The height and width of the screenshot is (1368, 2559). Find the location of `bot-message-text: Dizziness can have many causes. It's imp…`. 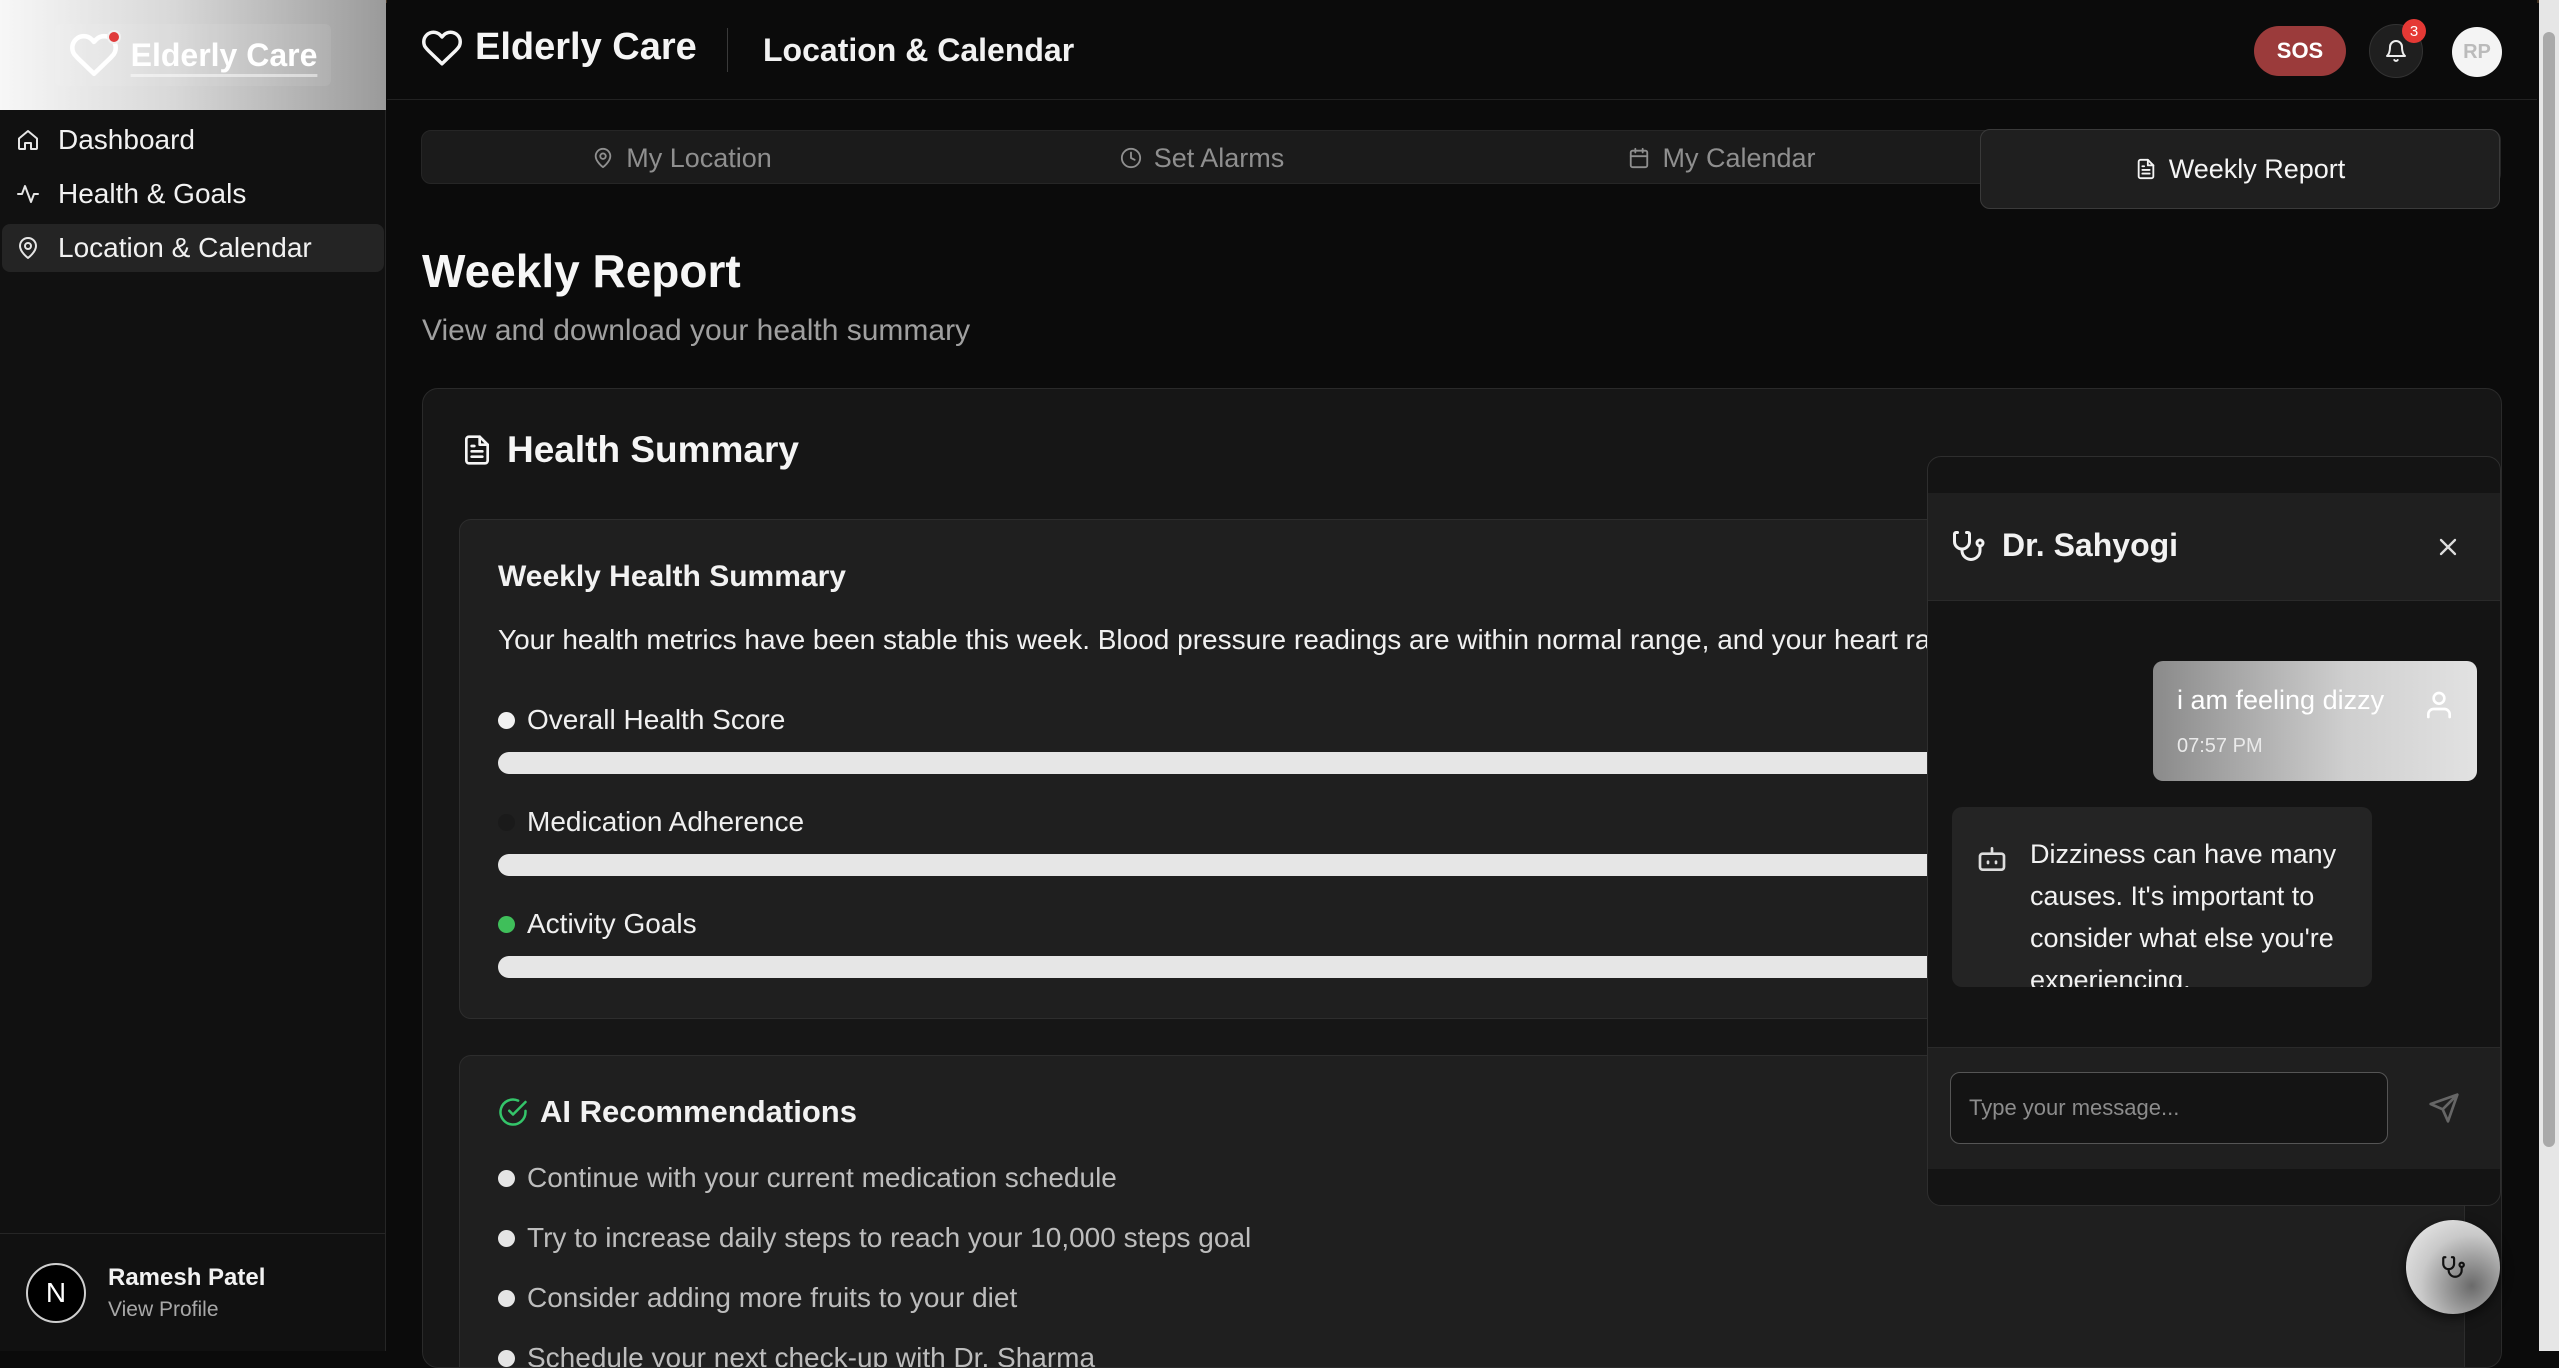

bot-message-text: Dizziness can have many causes. It's imp… is located at coordinates (2183, 913).